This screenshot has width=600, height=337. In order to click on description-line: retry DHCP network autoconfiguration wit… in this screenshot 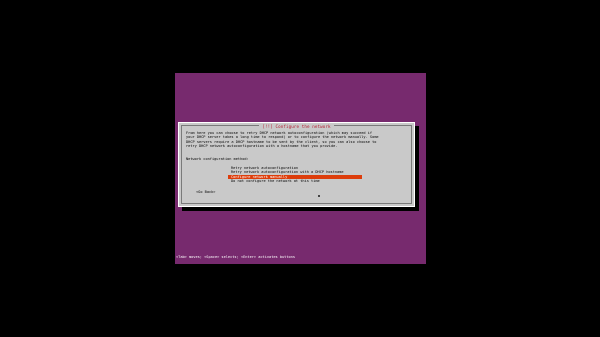, I will do `click(262, 145)`.